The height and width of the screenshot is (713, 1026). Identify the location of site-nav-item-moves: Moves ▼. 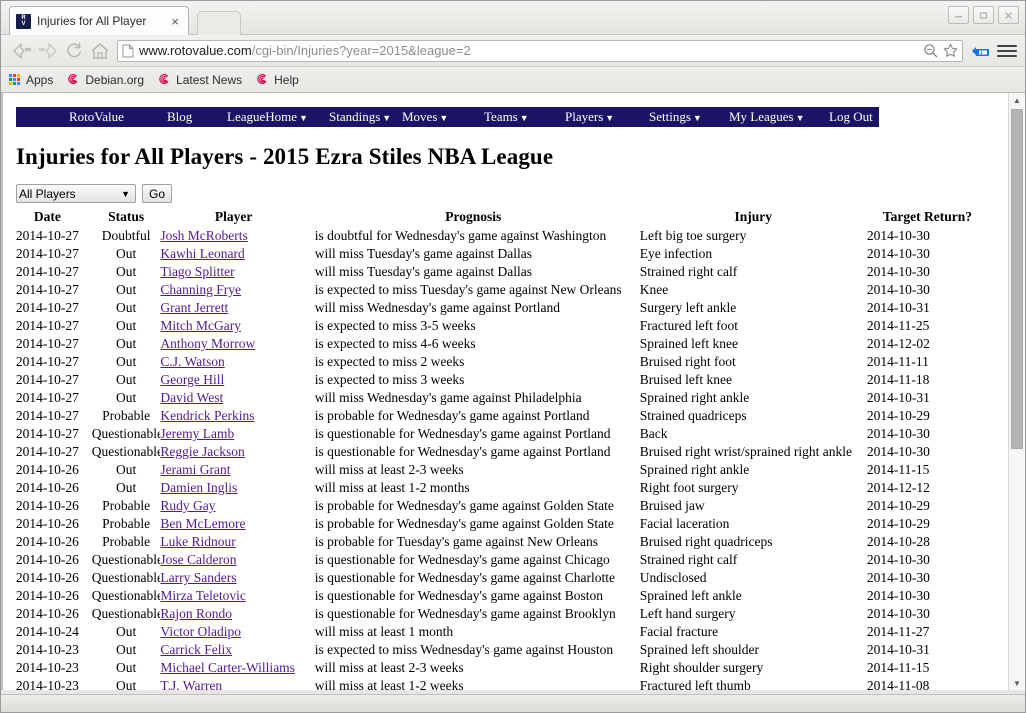
(425, 117).